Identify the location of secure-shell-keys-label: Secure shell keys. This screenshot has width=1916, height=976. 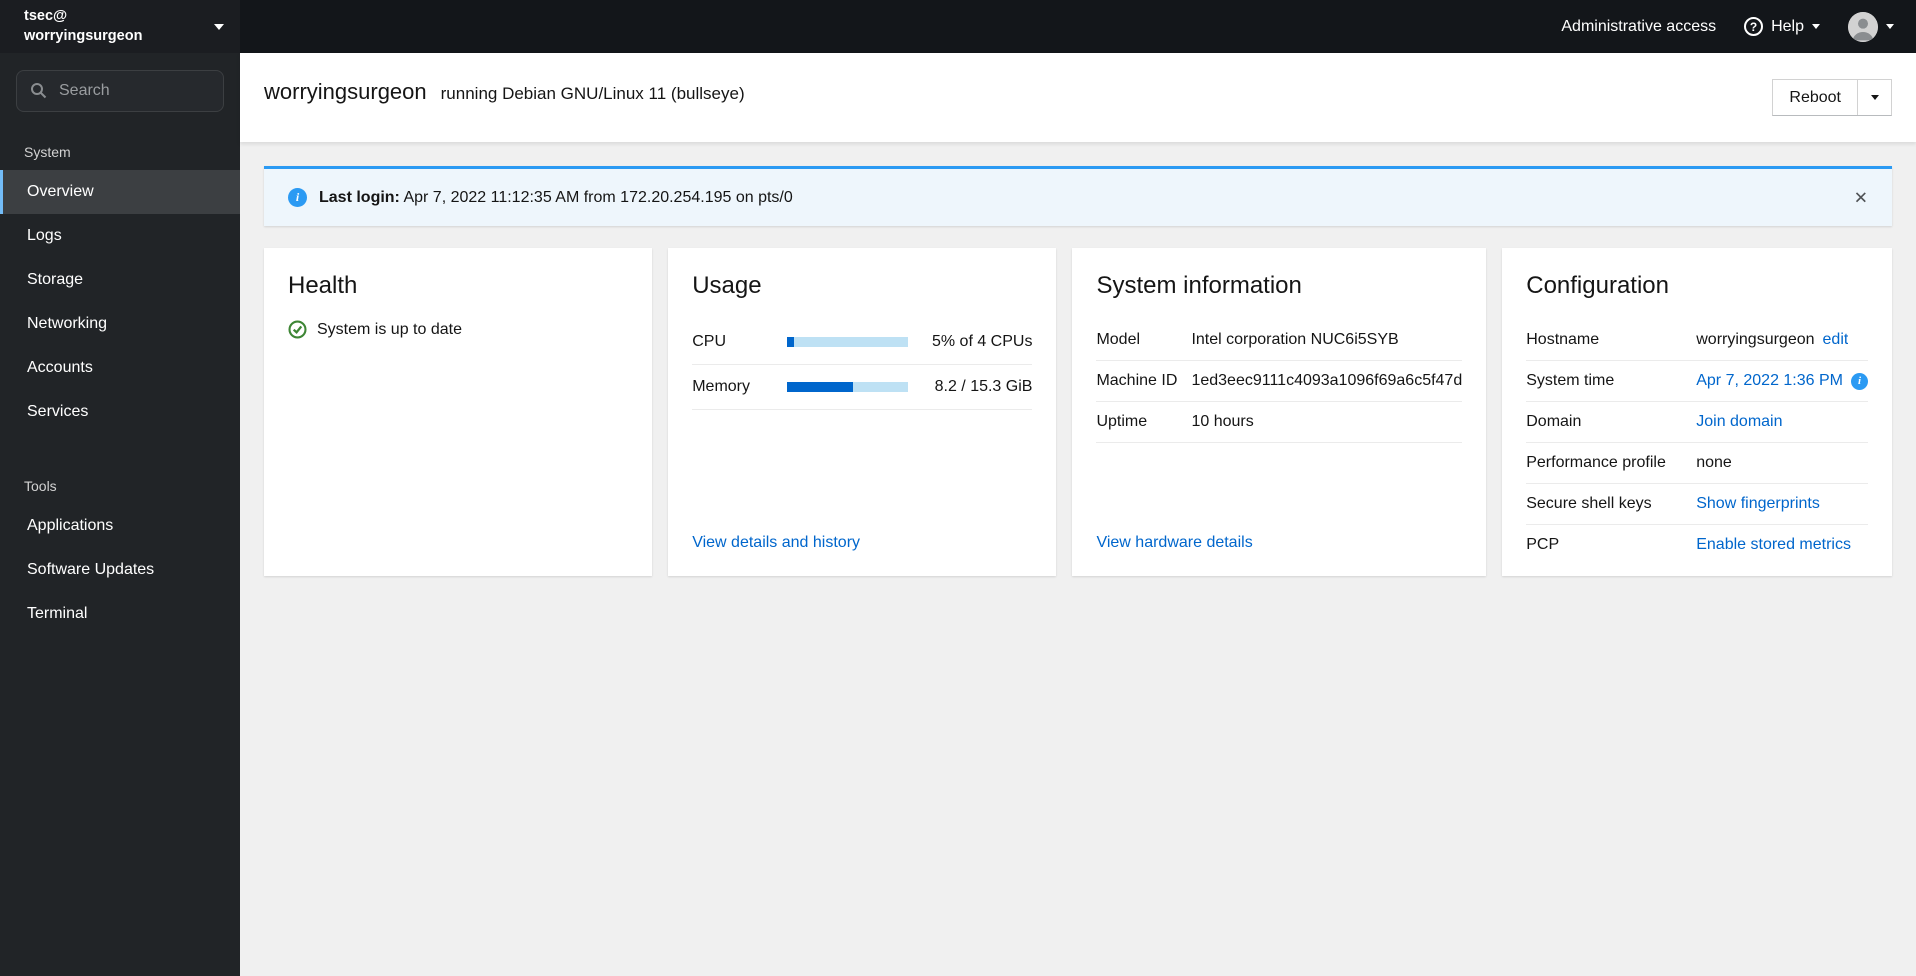
(1589, 503).